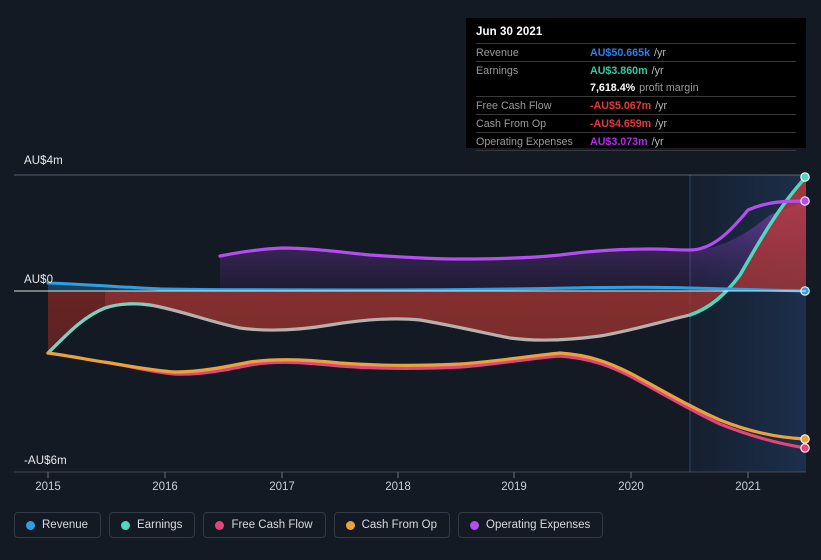 Image resolution: width=821 pixels, height=560 pixels. Describe the element at coordinates (805, 439) in the screenshot. I see `endpoint-cash-from-op` at that location.